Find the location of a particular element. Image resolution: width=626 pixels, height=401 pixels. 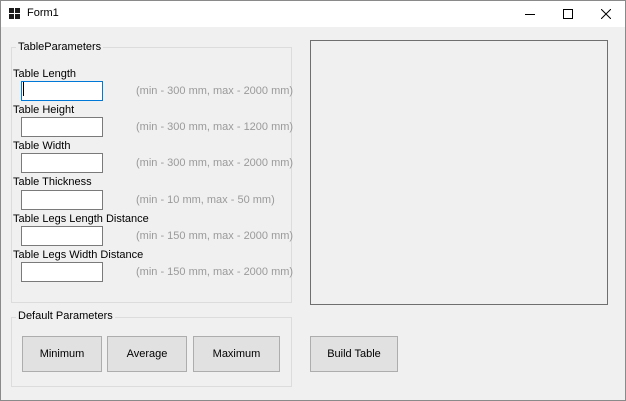

maximum-button: Maximum is located at coordinates (236, 354).